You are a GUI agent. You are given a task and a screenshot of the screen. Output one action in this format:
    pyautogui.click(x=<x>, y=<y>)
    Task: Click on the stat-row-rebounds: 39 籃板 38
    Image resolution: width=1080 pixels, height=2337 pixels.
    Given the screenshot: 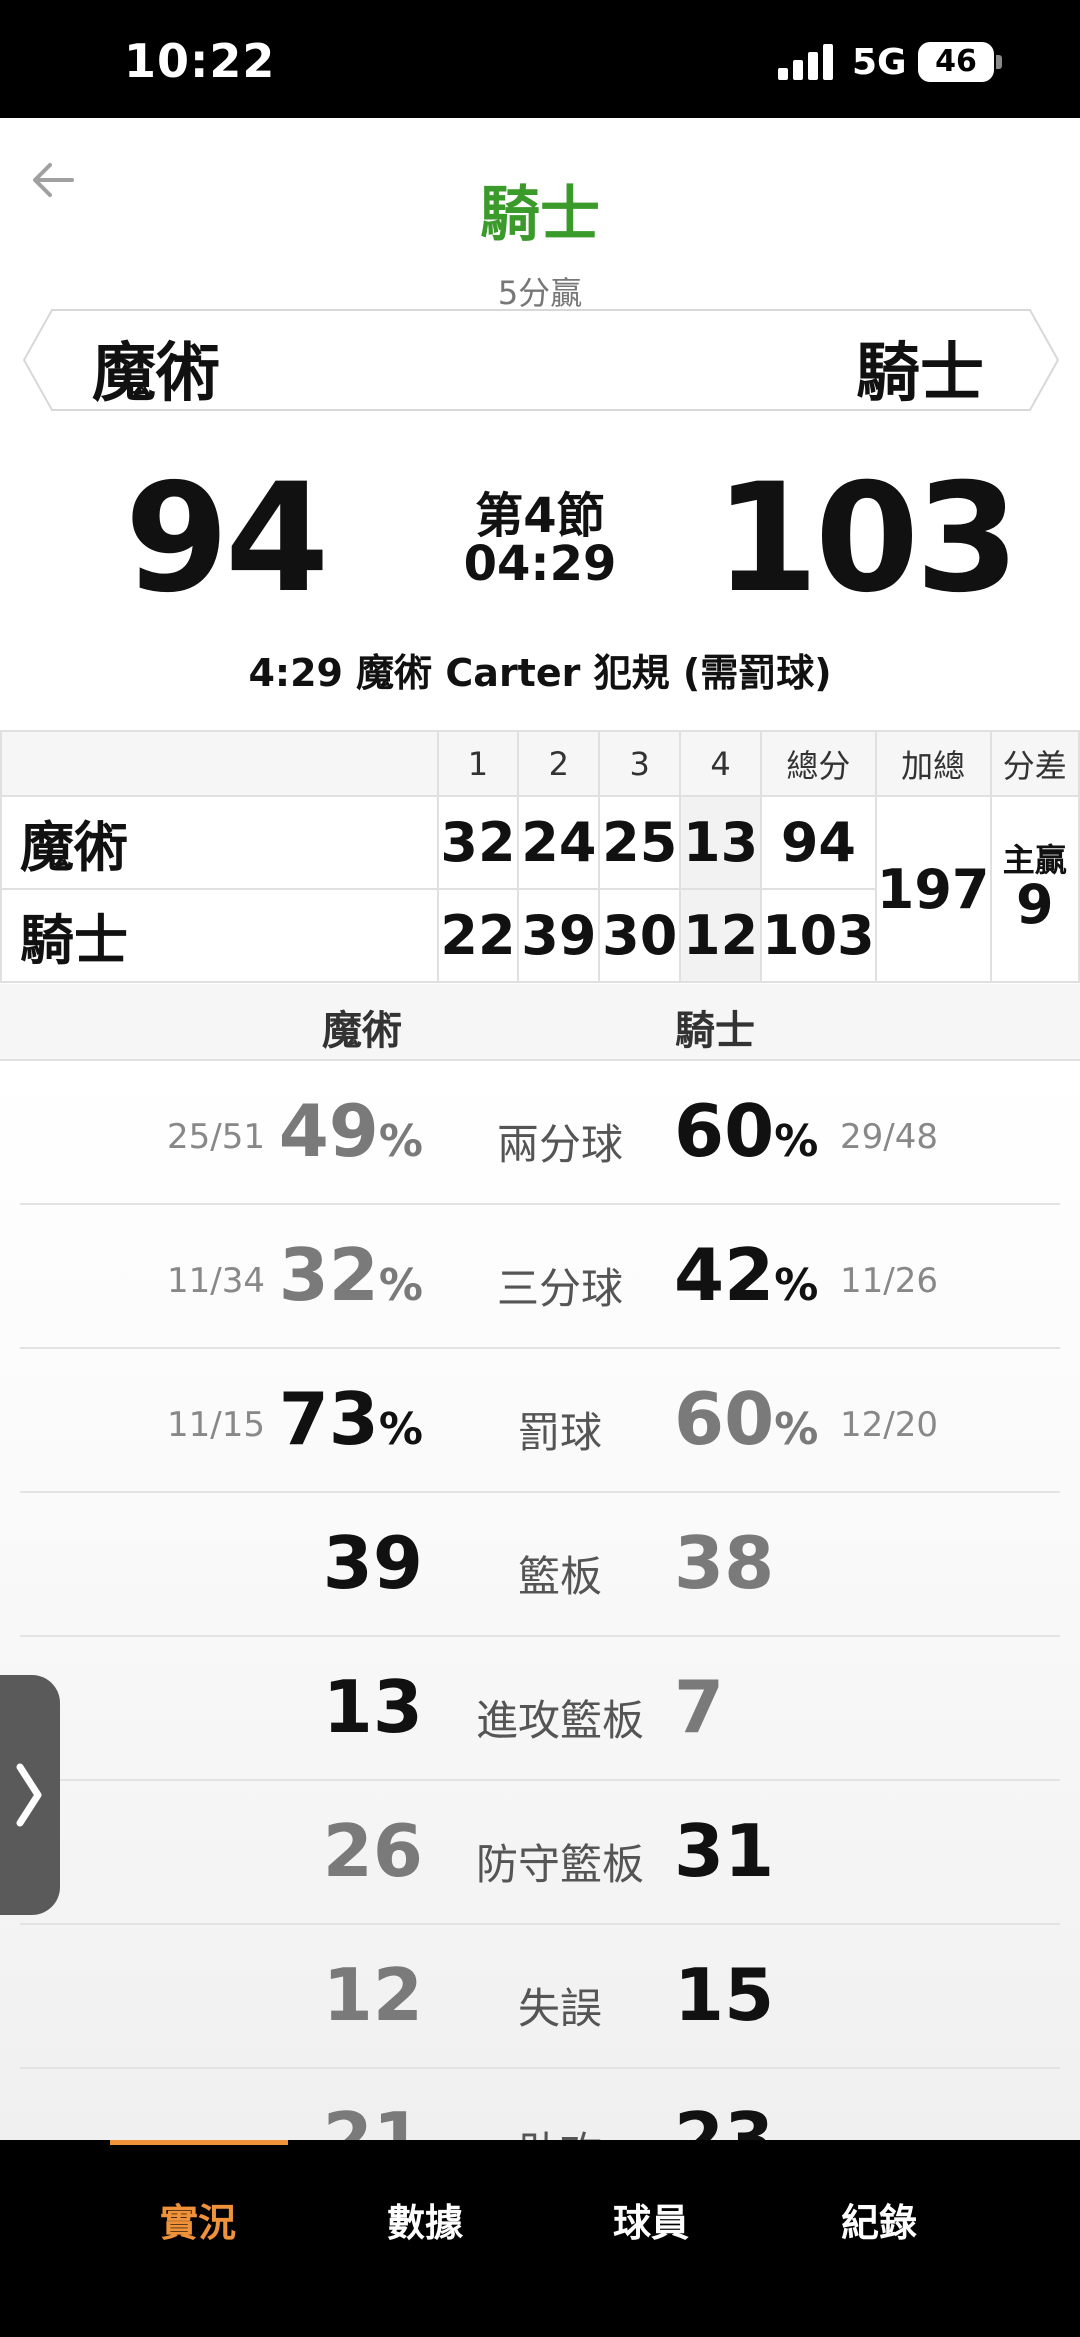 What is the action you would take?
    pyautogui.click(x=540, y=1565)
    